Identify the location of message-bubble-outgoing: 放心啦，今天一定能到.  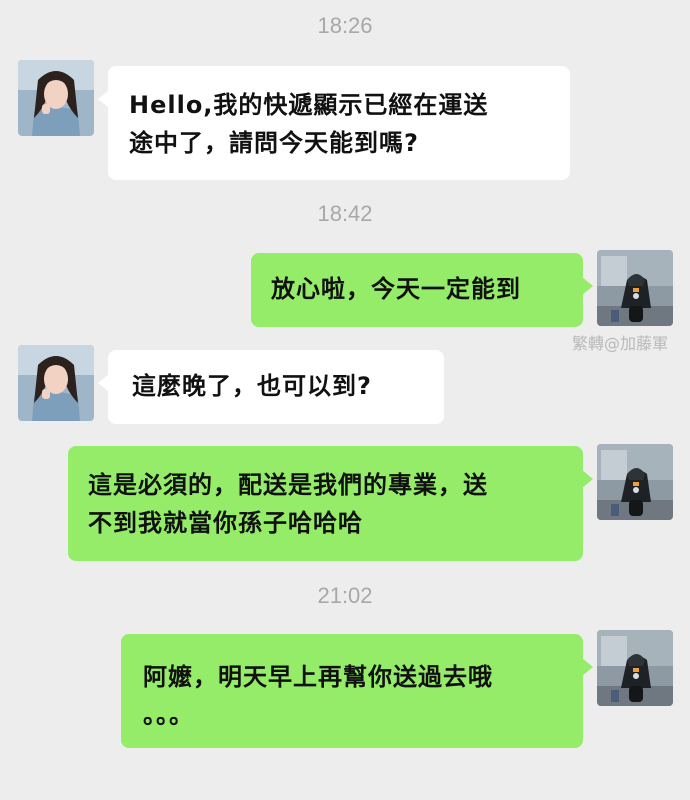
(422, 290).